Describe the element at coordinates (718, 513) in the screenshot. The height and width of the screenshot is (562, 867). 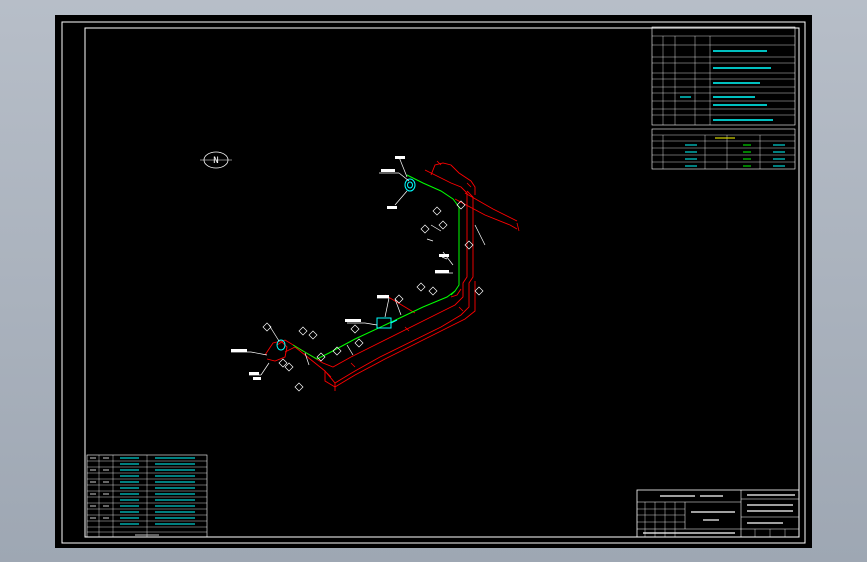
I see `title-block` at that location.